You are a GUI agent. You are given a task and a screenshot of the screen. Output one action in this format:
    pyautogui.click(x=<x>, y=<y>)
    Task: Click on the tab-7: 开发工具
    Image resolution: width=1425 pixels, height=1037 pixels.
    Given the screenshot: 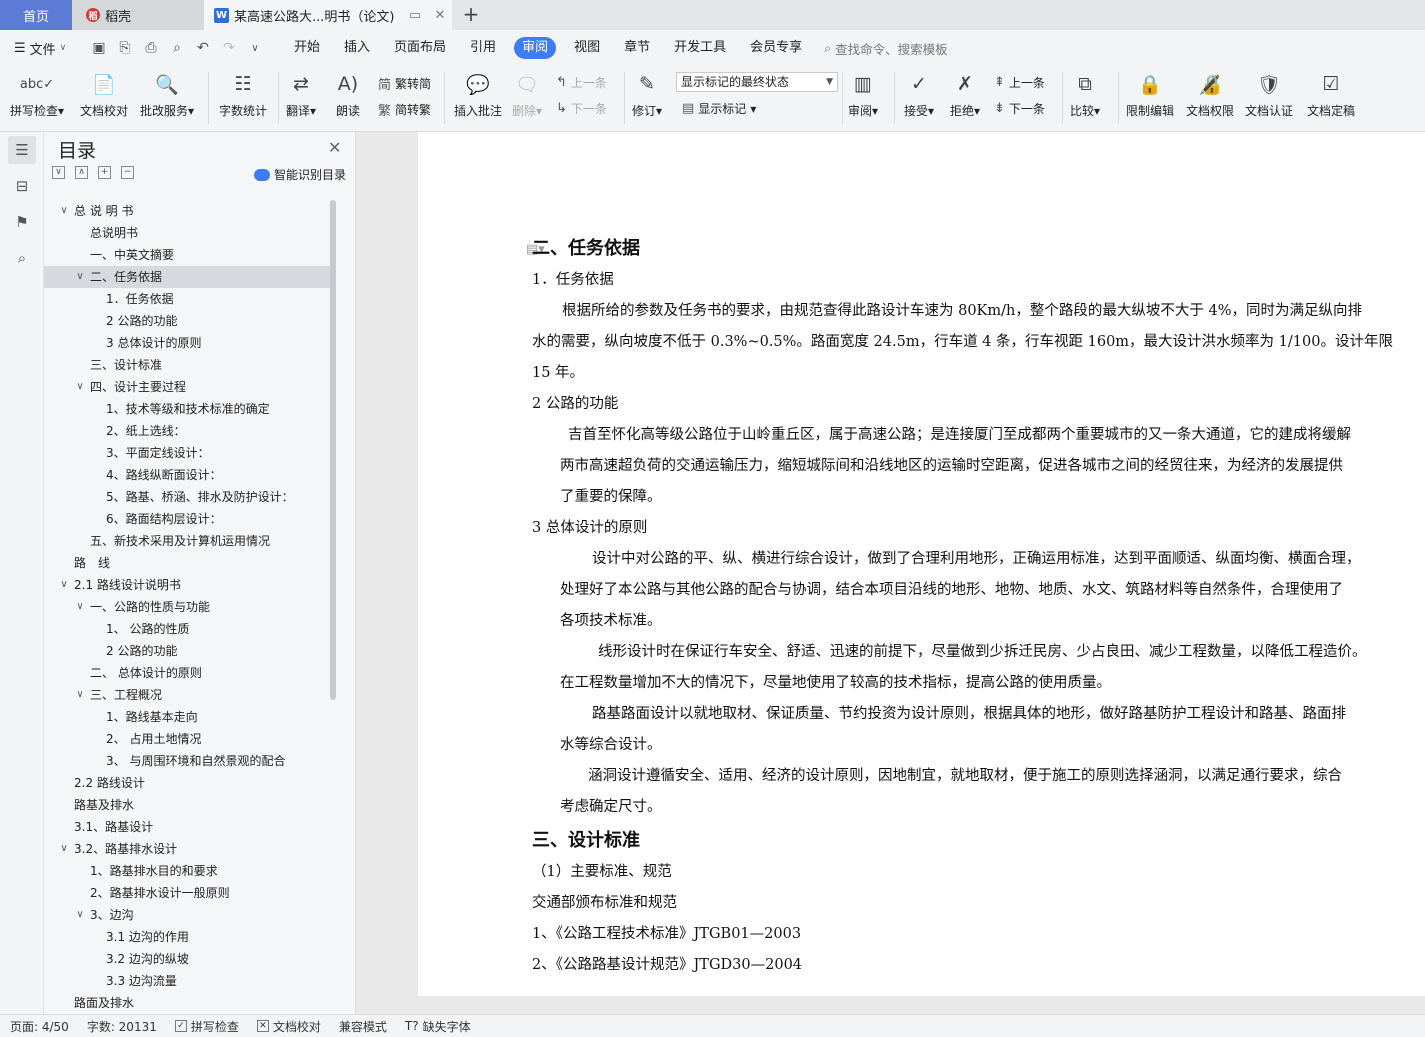 What is the action you would take?
    pyautogui.click(x=700, y=48)
    